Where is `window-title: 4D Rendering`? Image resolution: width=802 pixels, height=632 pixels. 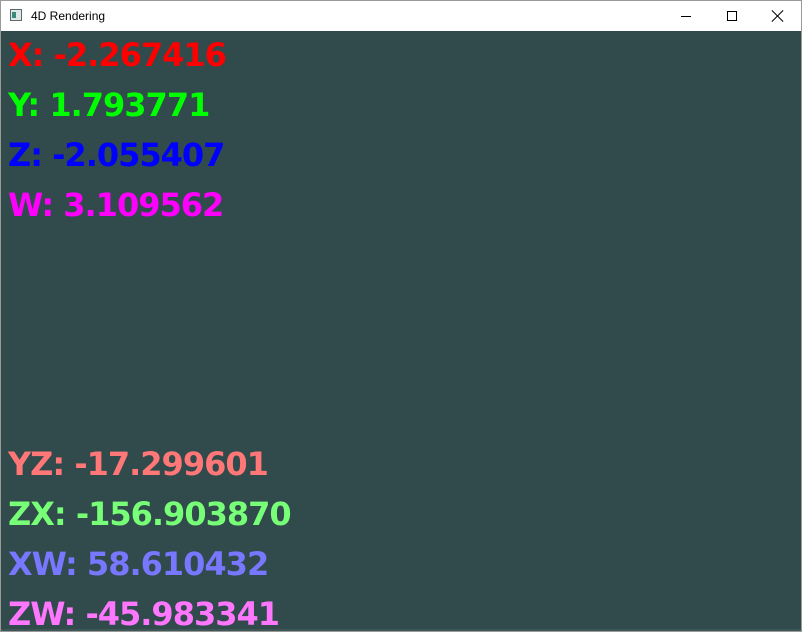 window-title: 4D Rendering is located at coordinates (68, 16).